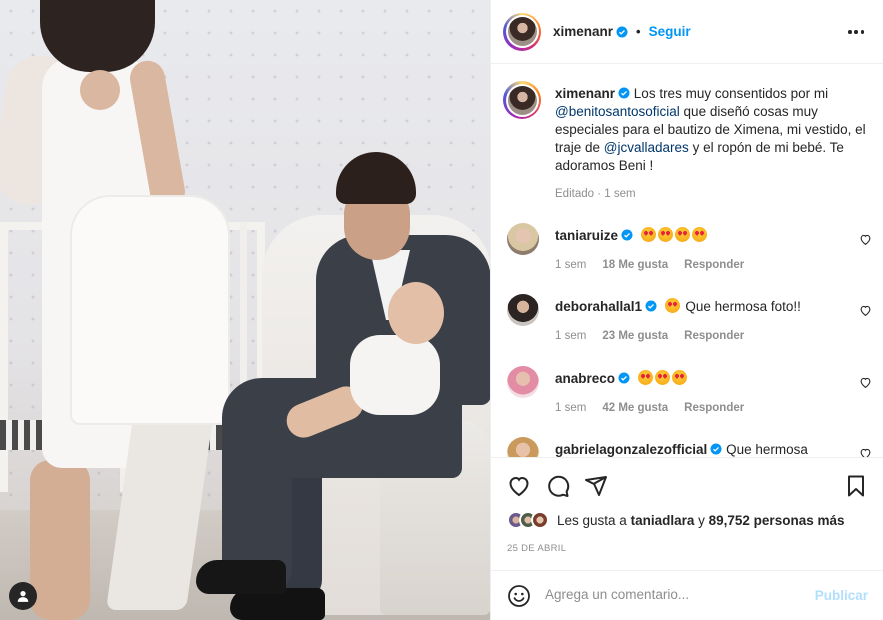  Describe the element at coordinates (586, 235) in the screenshot. I see `commenter-username: taniaruize` at that location.